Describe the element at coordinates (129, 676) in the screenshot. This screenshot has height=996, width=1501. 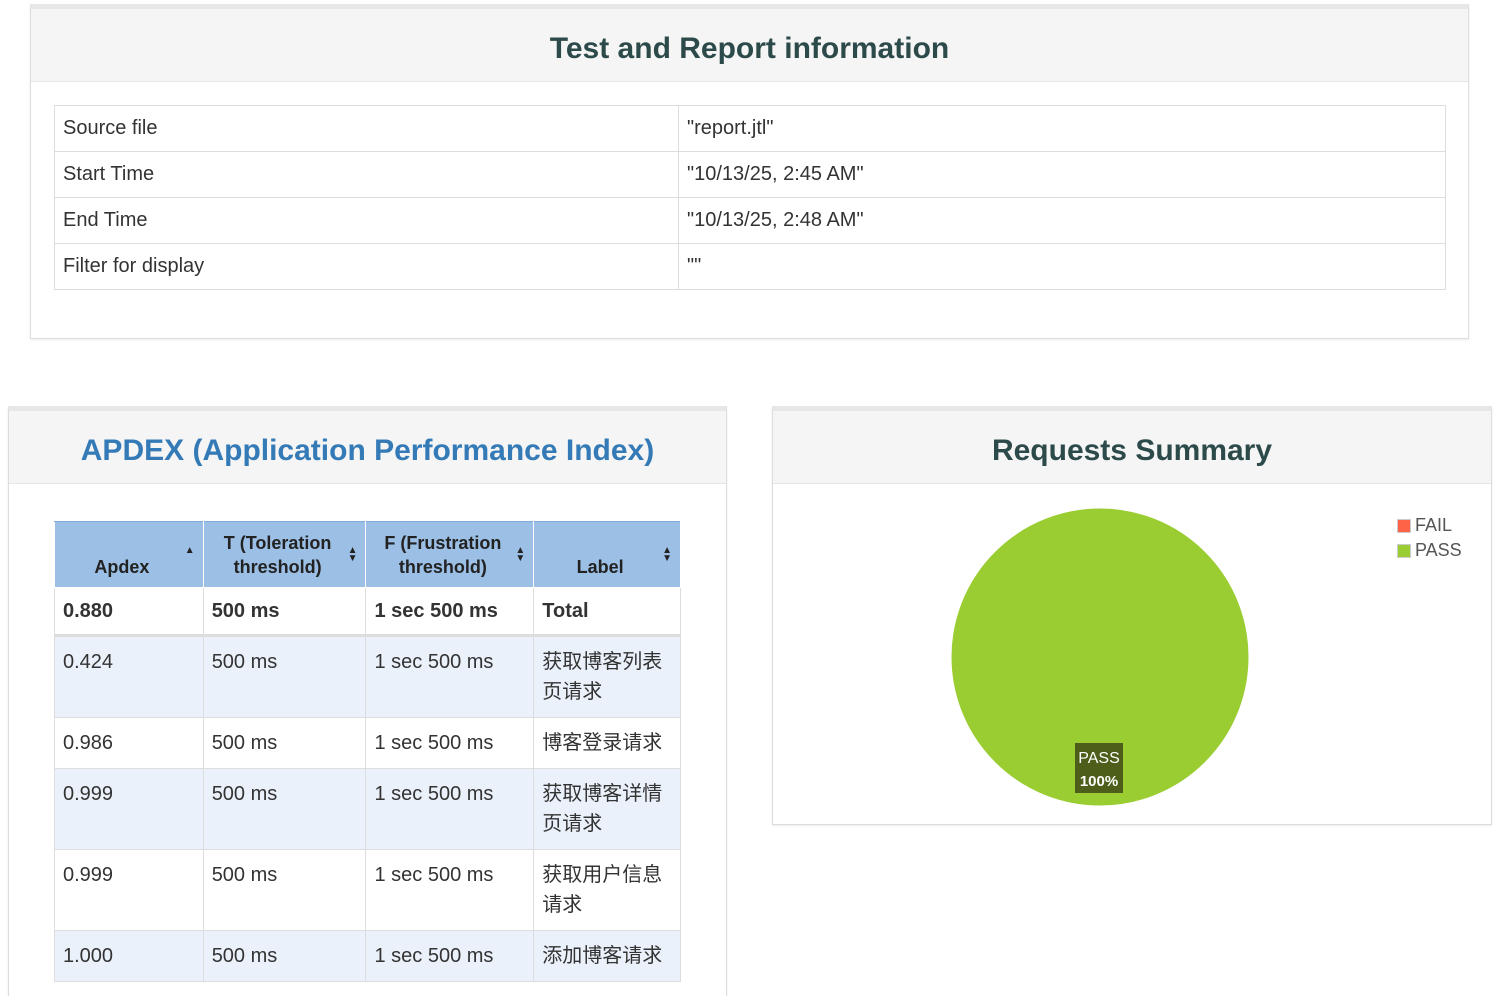
I see `apdex-value: 0.424` at that location.